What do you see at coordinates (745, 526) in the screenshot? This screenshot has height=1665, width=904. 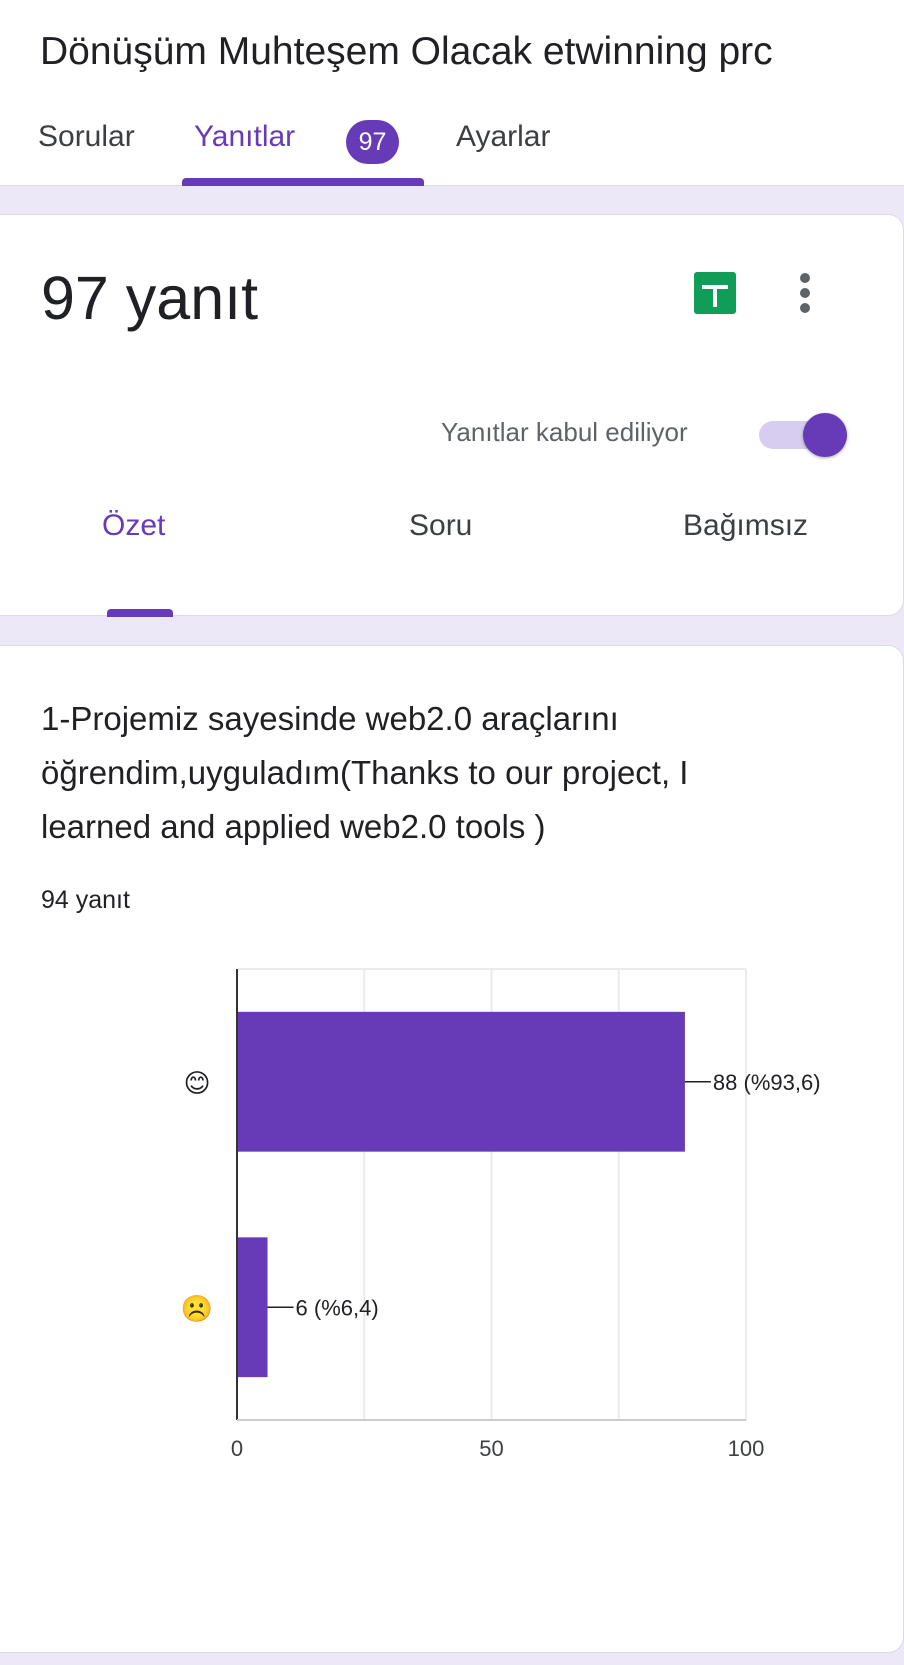 I see `tab-individual: Bağımsız` at bounding box center [745, 526].